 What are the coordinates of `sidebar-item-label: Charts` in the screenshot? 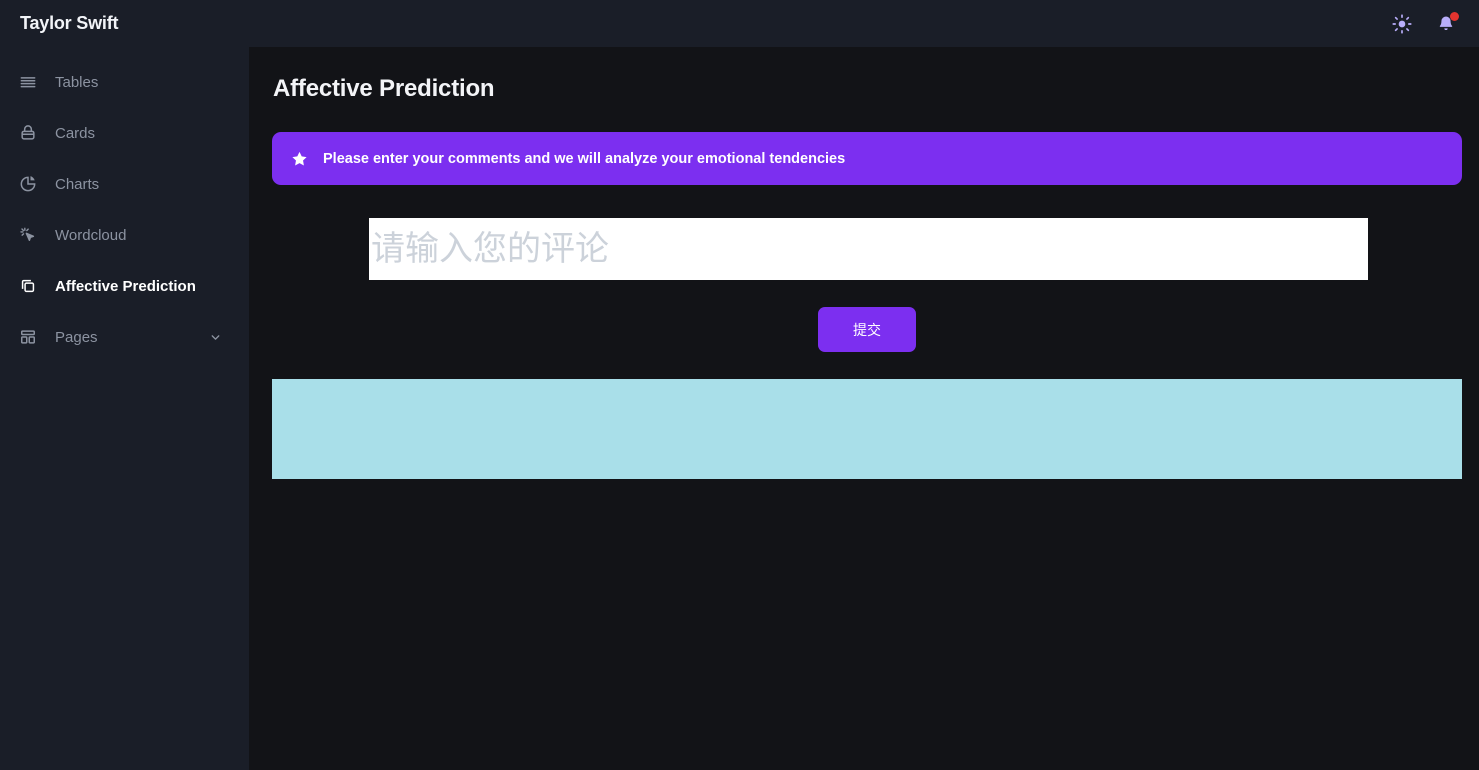 It's located at (77, 184).